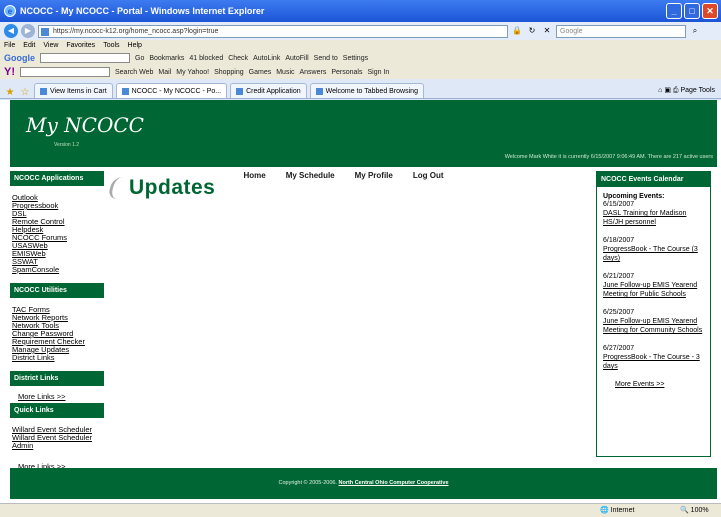 The image size is (721, 517). Describe the element at coordinates (229, 72) in the screenshot. I see `toolbar-shopping: Shopping` at that location.